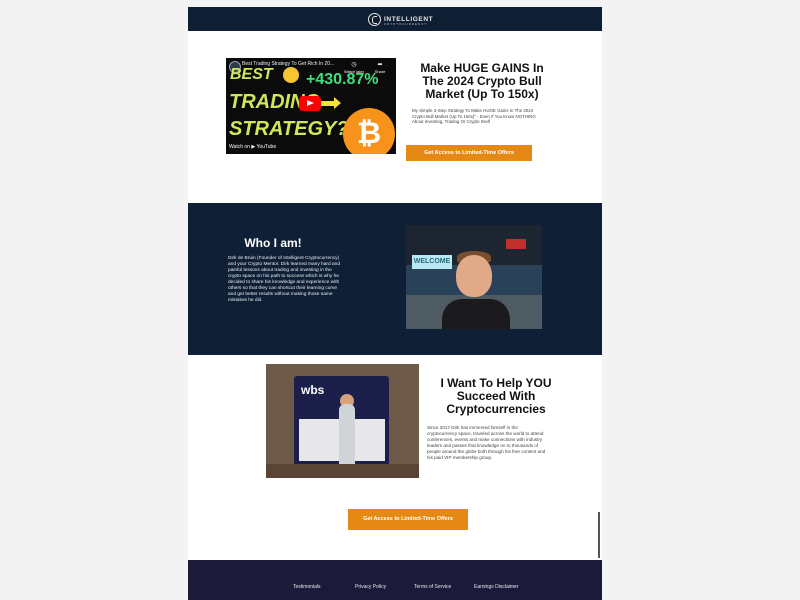 The width and height of the screenshot is (800, 600). What do you see at coordinates (476, 314) in the screenshot?
I see `photo-shirt` at bounding box center [476, 314].